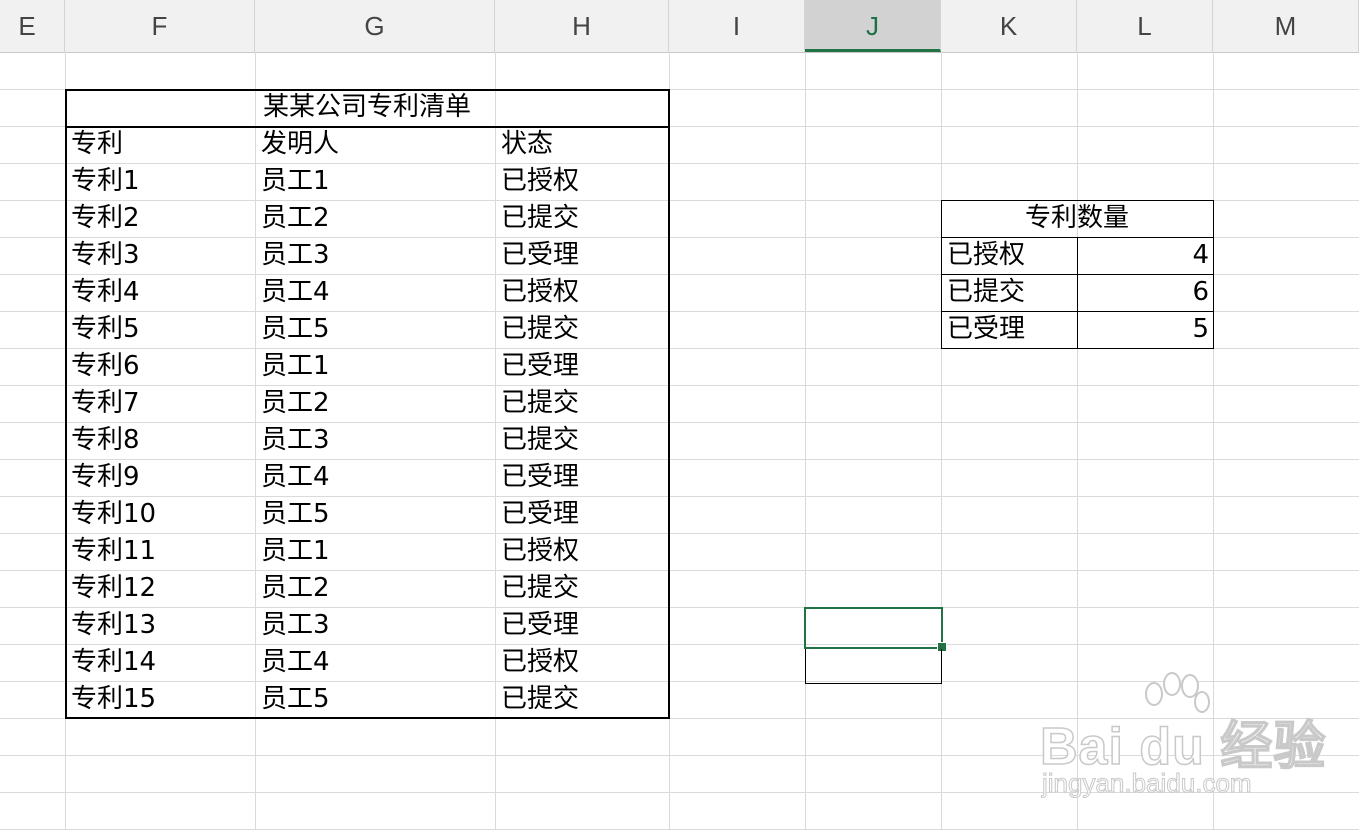 The width and height of the screenshot is (1359, 830). I want to click on patent-table-header: 状态, so click(582, 144).